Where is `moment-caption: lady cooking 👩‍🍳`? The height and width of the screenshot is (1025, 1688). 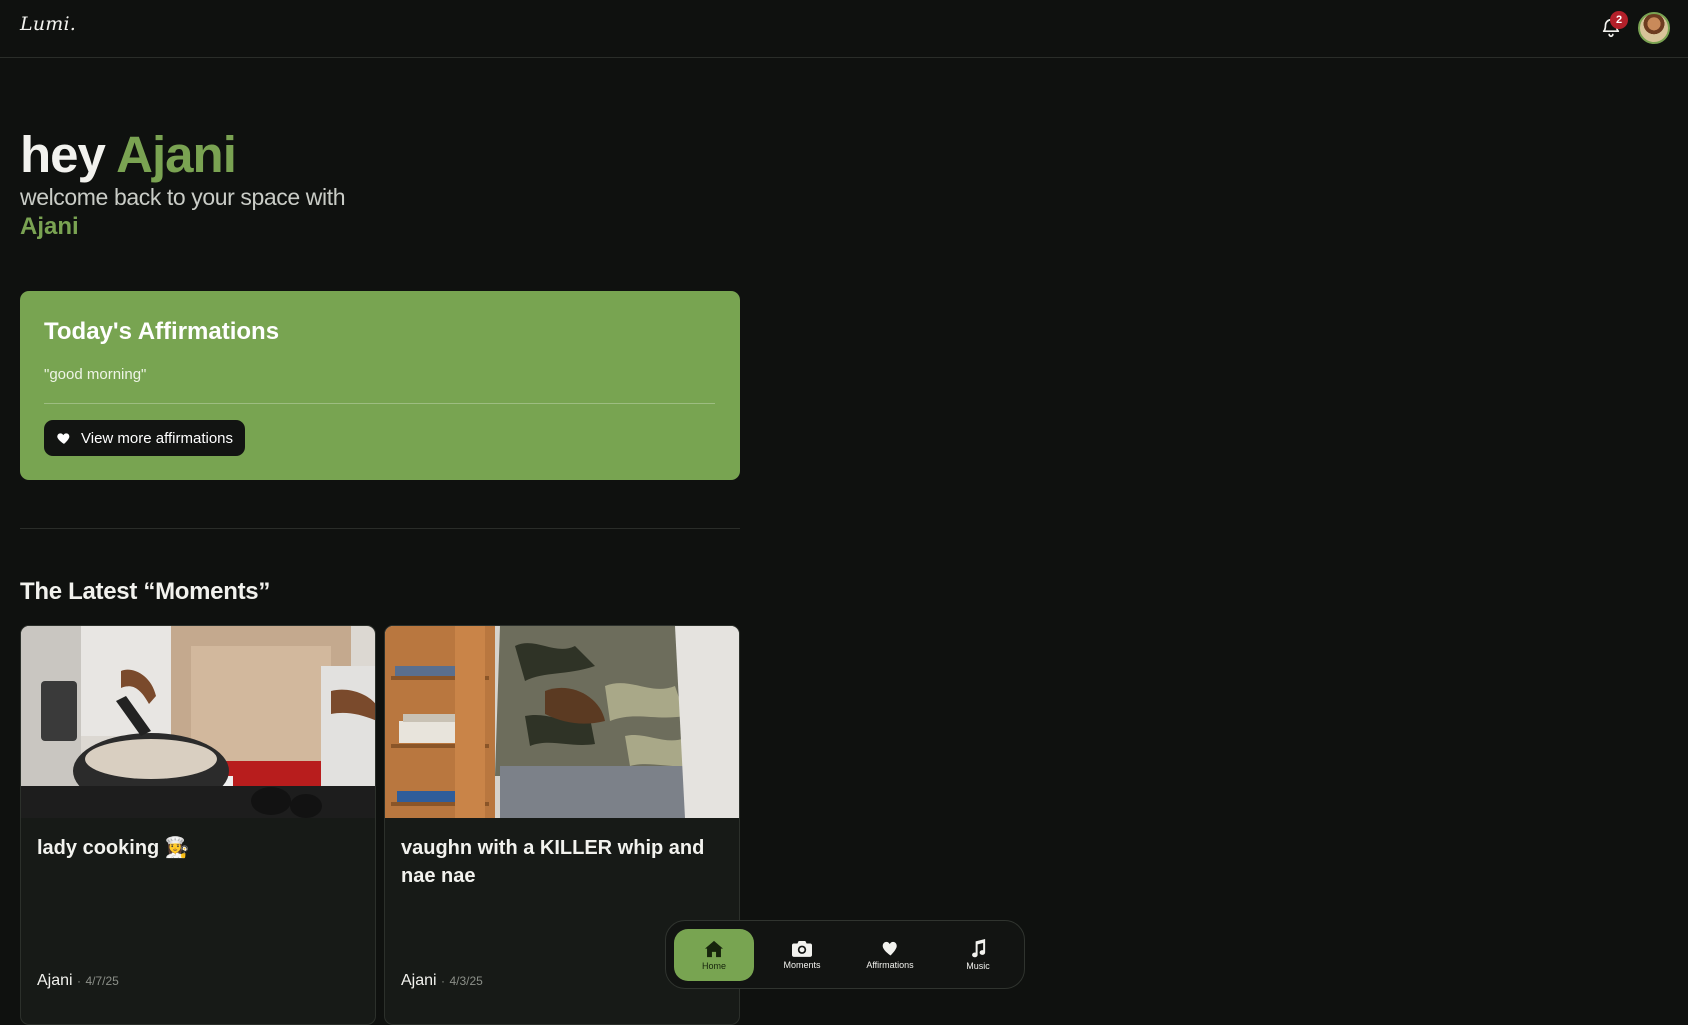
moment-caption: lady cooking 👩‍🍳 is located at coordinates (113, 848).